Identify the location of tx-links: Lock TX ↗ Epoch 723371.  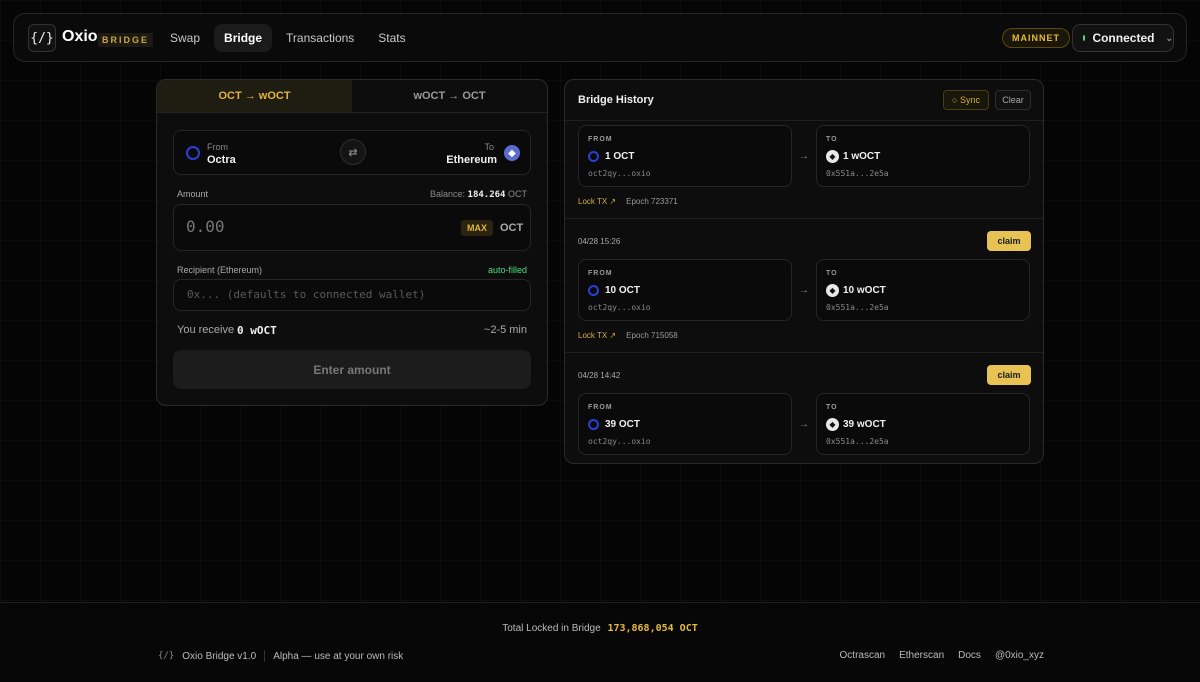
(628, 201).